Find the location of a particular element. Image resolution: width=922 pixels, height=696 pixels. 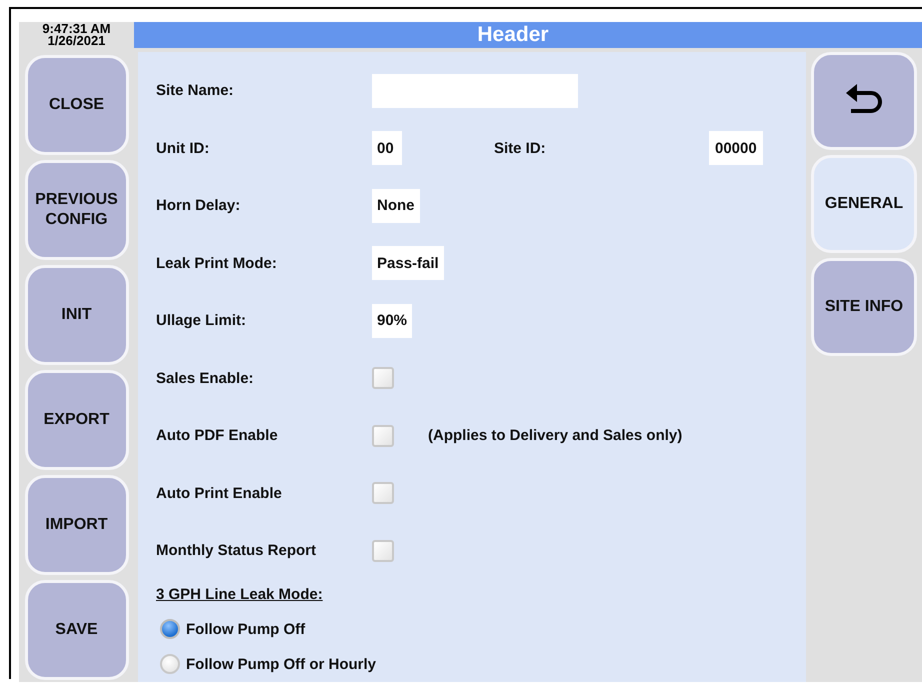

side-button: CLOSE is located at coordinates (76, 105).